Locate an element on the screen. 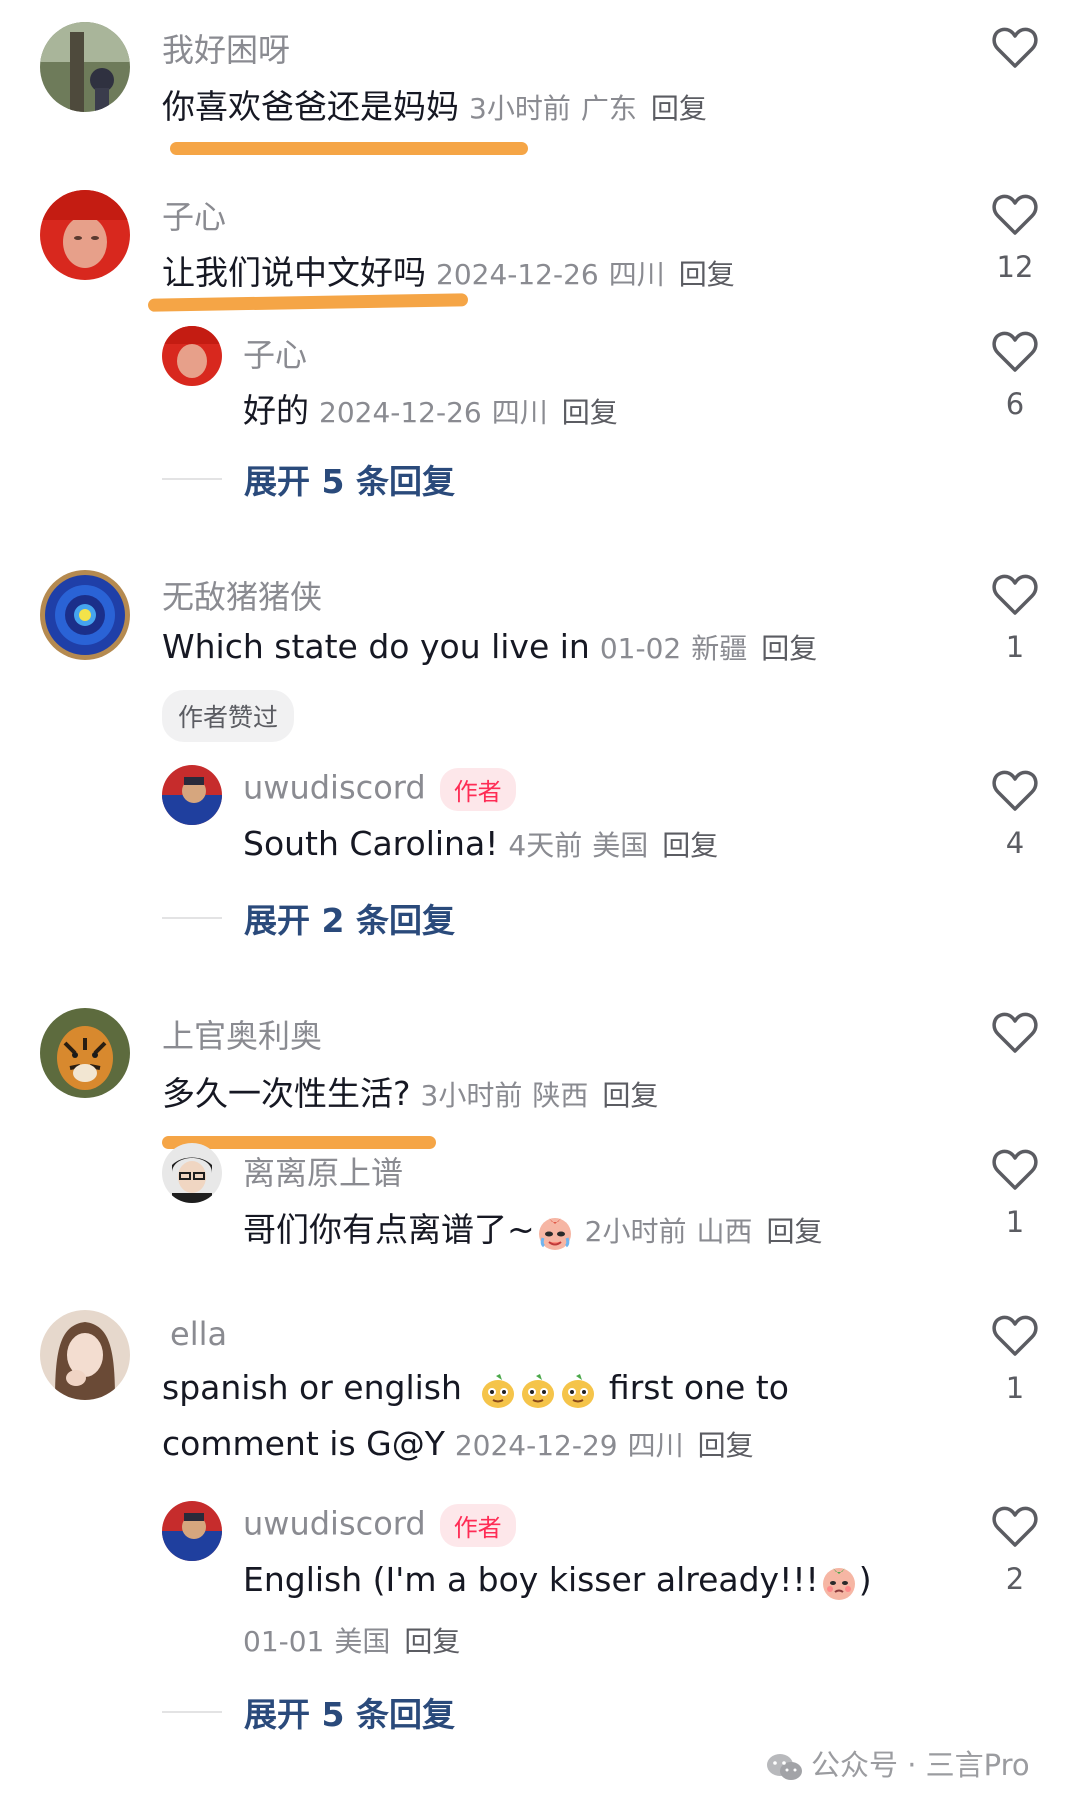 Image resolution: width=1080 pixels, height=1807 pixels. comment-username: ella is located at coordinates (198, 1334).